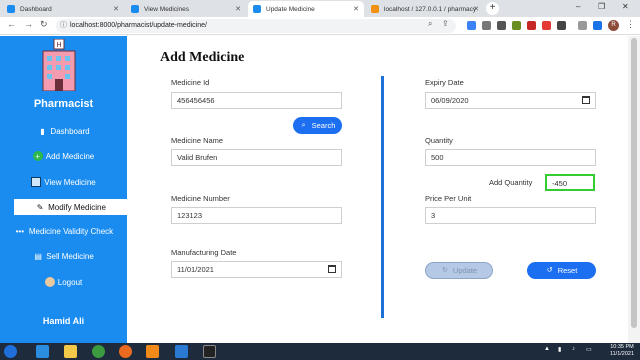  Describe the element at coordinates (70, 131) in the screenshot. I see `sidebar-item-label: Dashboard` at that location.